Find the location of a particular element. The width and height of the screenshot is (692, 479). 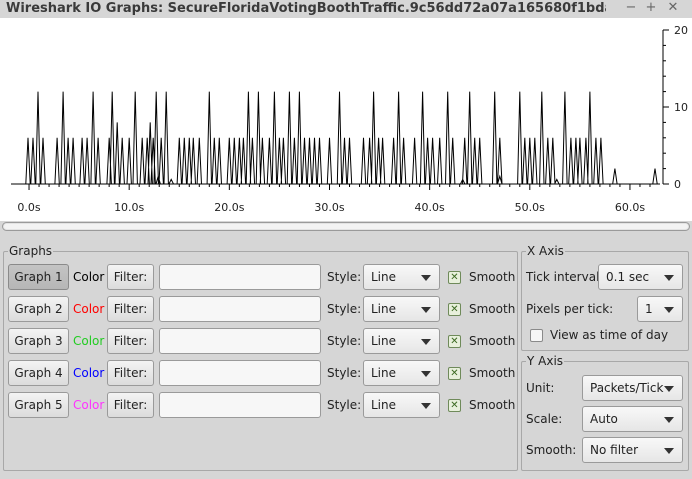

graph-1-style-select: Line is located at coordinates (401, 277).